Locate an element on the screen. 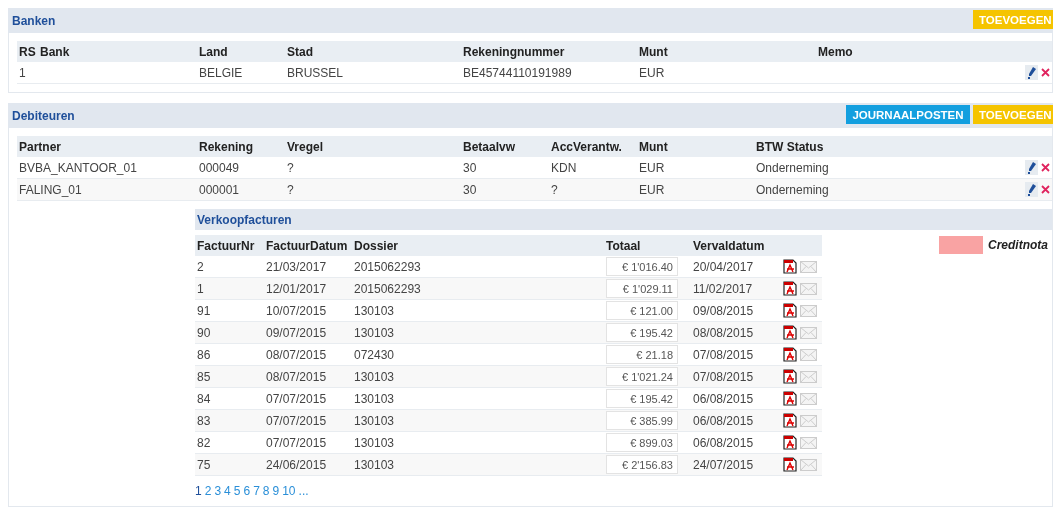 Image resolution: width=1053 pixels, height=513 pixels. table-cell: 21/03/2017 is located at coordinates (296, 266).